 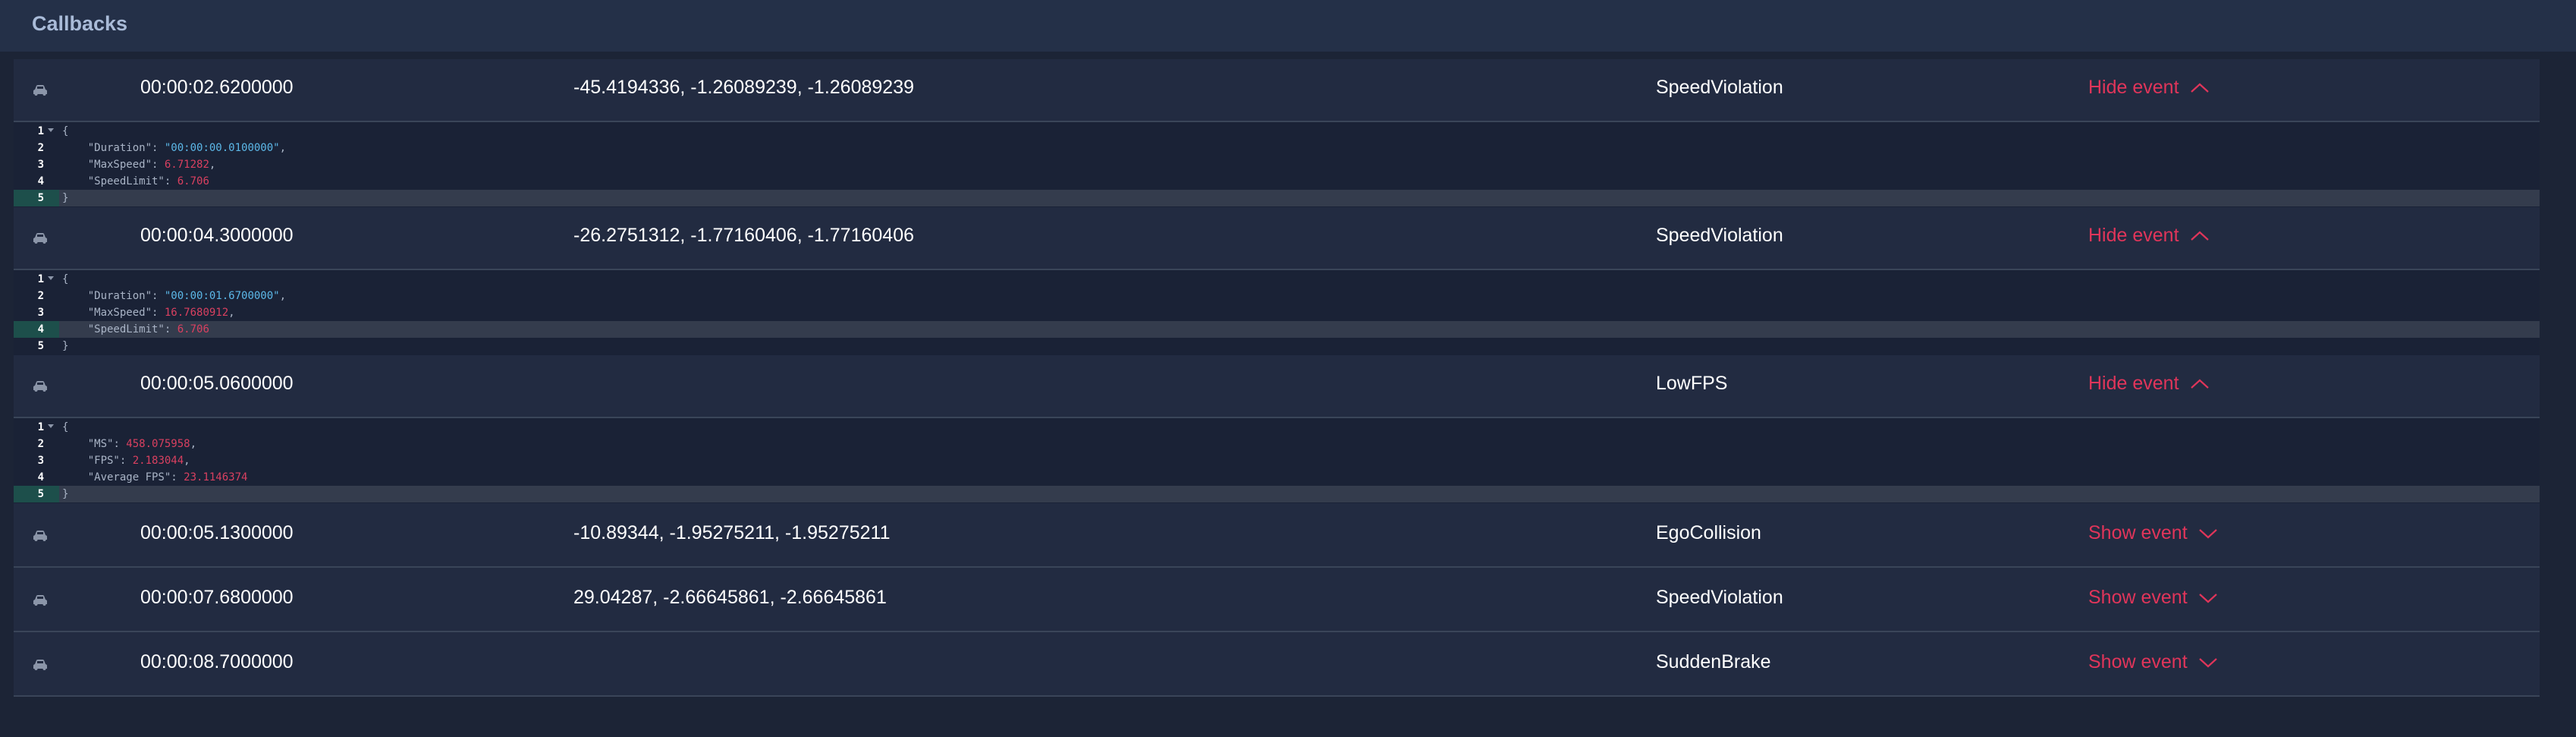 What do you see at coordinates (1277, 148) in the screenshot?
I see `code-line: 2 "Duration": "00:00:00.0100000",` at bounding box center [1277, 148].